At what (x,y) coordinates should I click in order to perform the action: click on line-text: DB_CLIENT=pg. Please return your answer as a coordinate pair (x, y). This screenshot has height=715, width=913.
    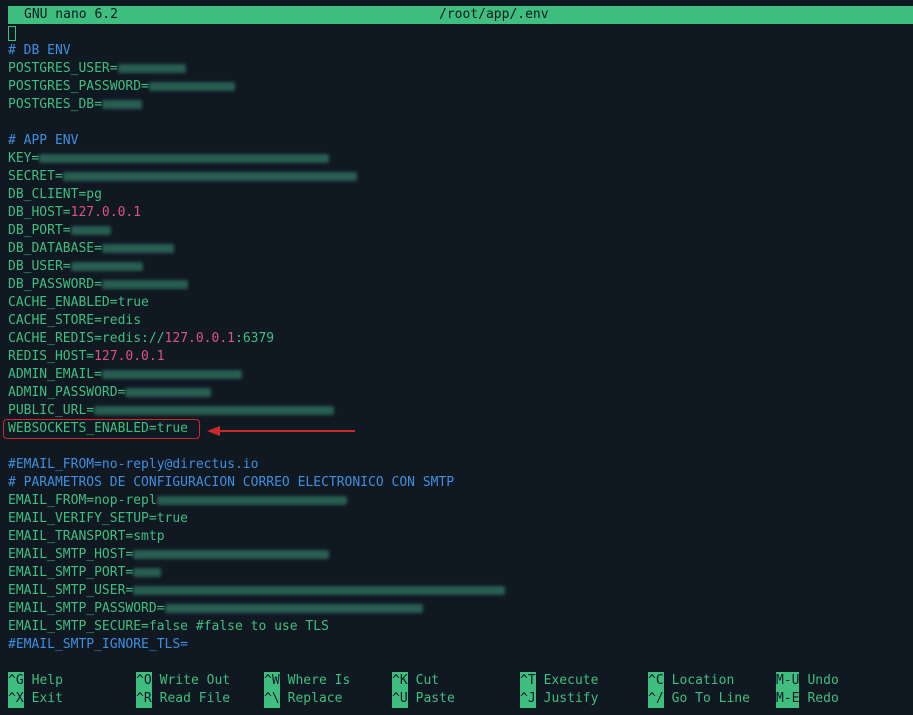
    Looking at the image, I should click on (55, 194).